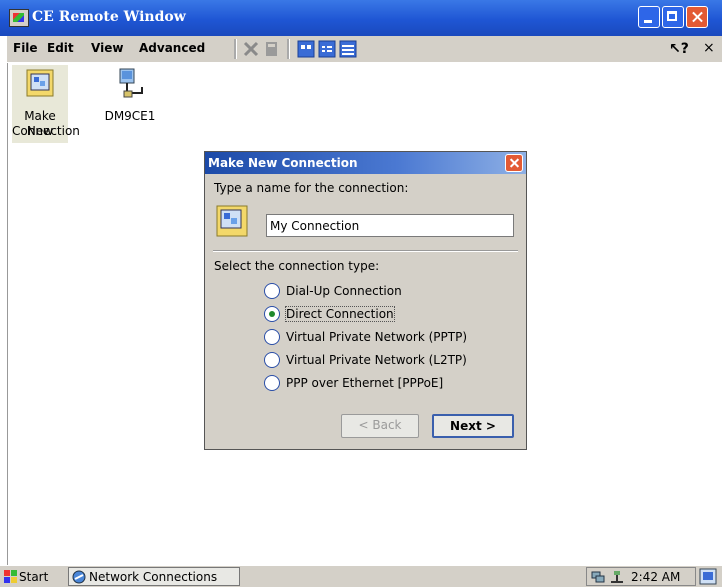 Image resolution: width=722 pixels, height=587 pixels. I want to click on minimize-button, so click(649, 17).